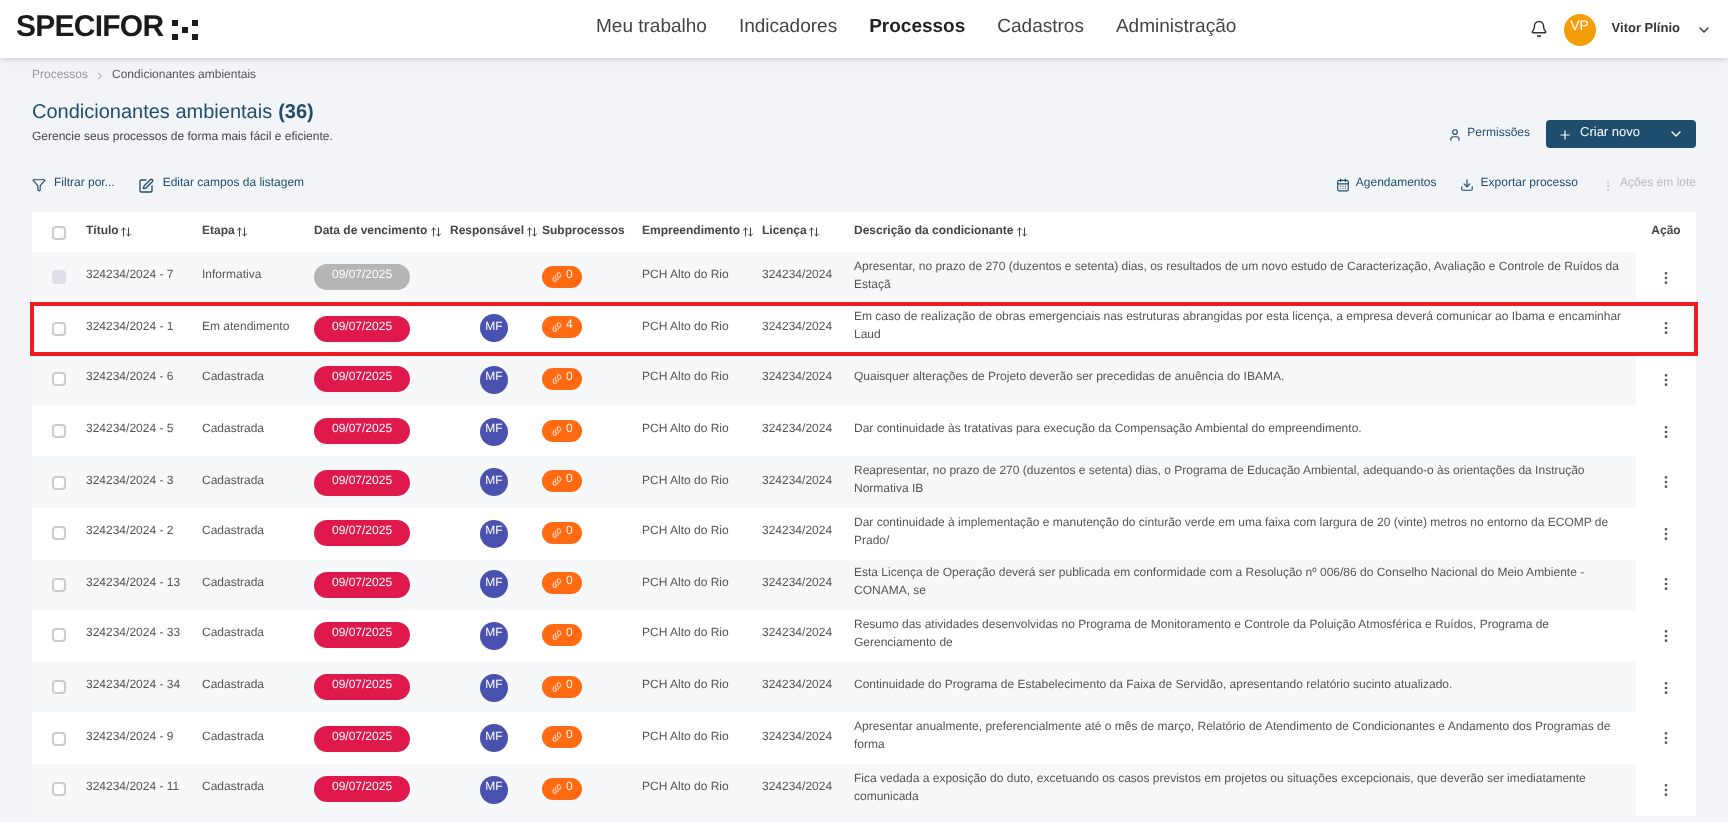 This screenshot has width=1728, height=822. I want to click on bell-icon, so click(1538, 29).